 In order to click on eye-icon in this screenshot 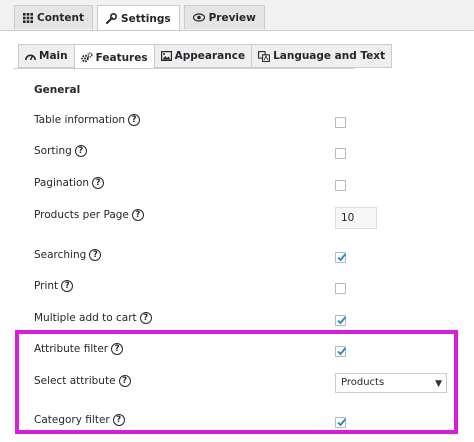, I will do `click(198, 17)`.